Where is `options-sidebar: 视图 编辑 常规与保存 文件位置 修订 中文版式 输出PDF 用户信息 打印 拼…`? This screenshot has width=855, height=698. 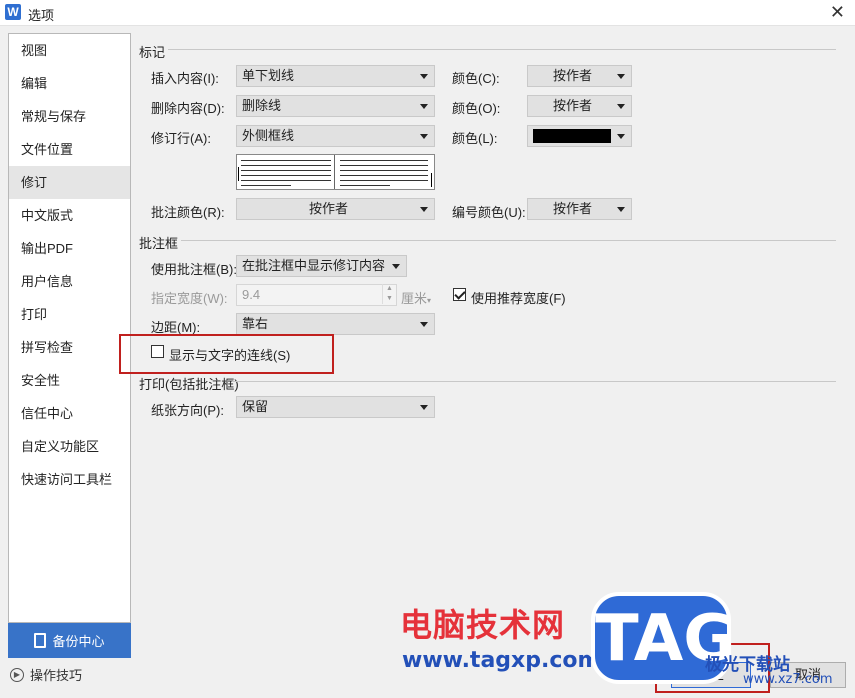 options-sidebar: 视图 编辑 常规与保存 文件位置 修订 中文版式 输出PDF 用户信息 打印 拼… is located at coordinates (69, 328).